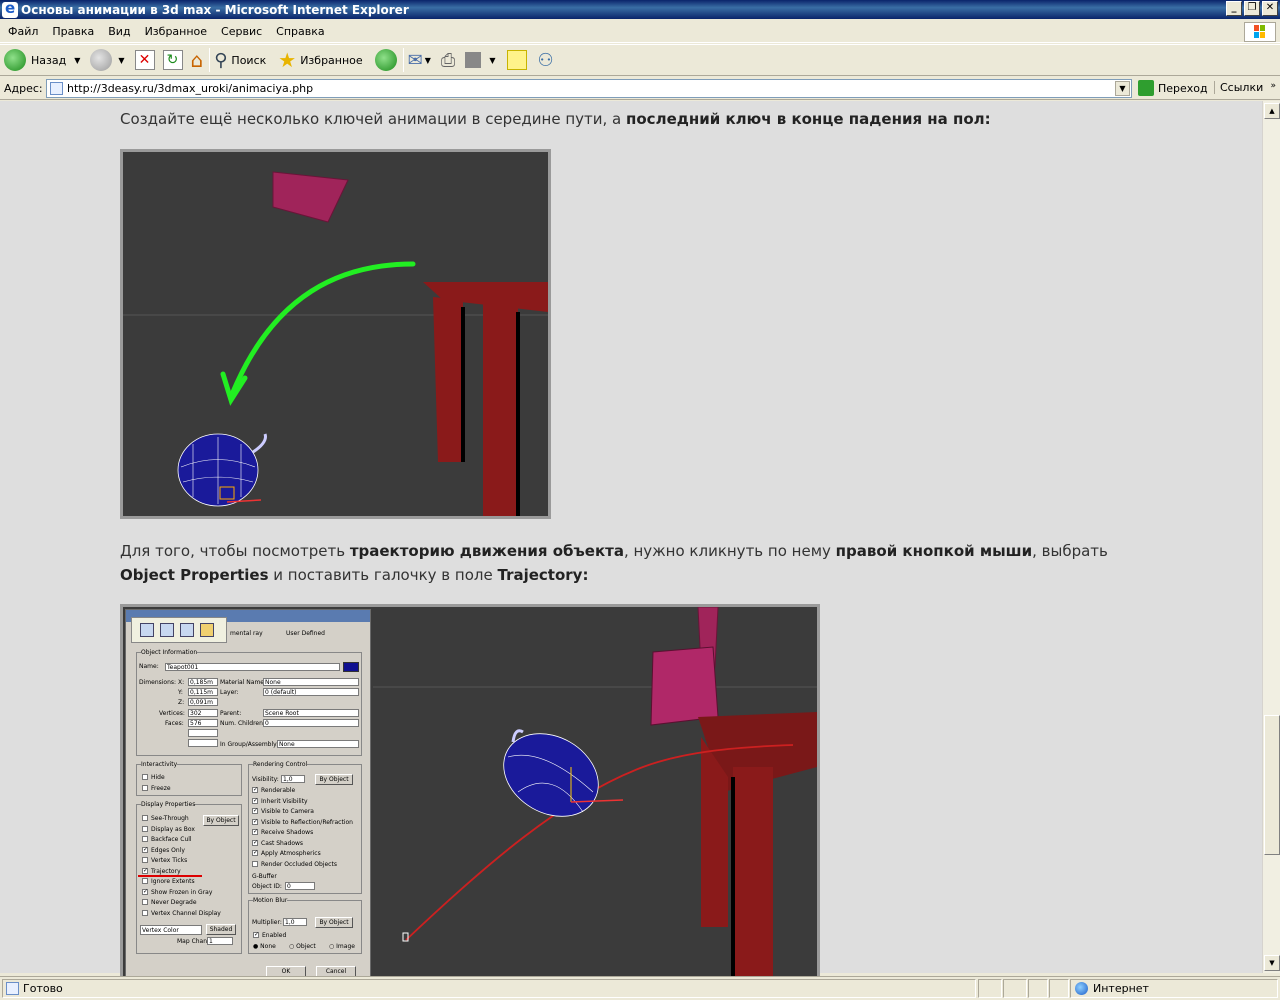 This screenshot has height=1000, width=1280. What do you see at coordinates (171, 930) in the screenshot?
I see `vertex-color-select: Vertex Color` at bounding box center [171, 930].